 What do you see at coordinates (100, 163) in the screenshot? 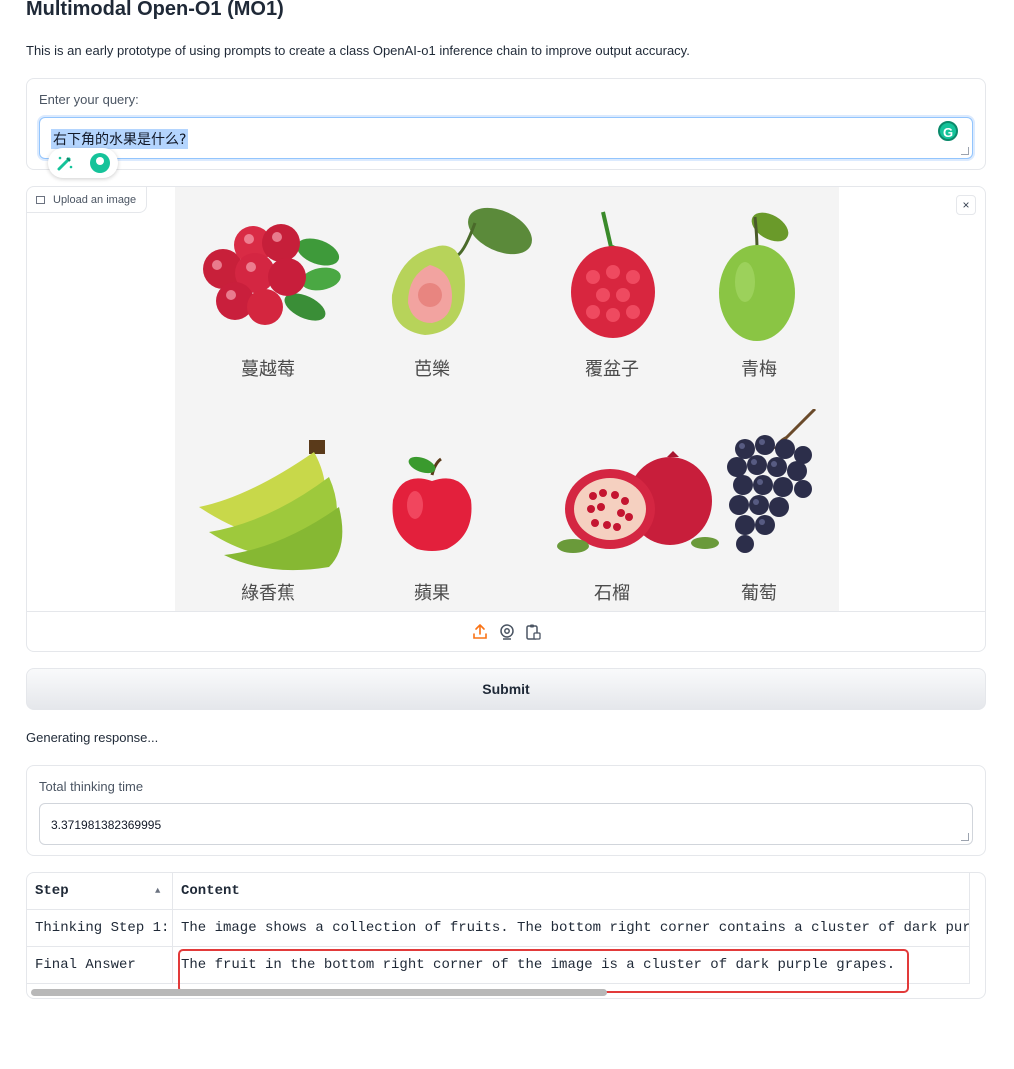
I see `lightbulb-icon` at bounding box center [100, 163].